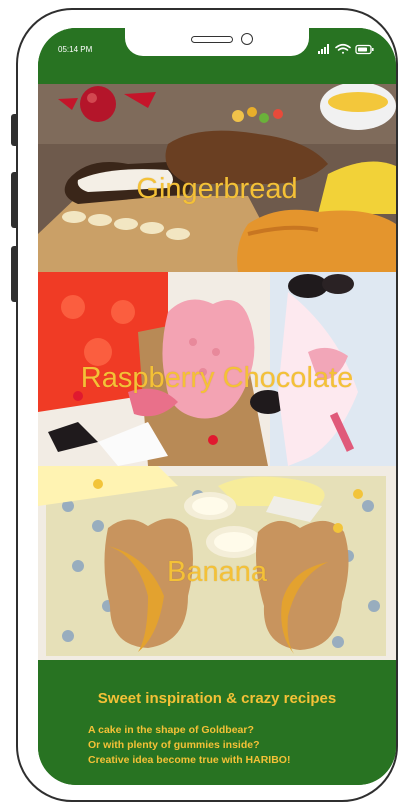 This screenshot has height=806, width=406. I want to click on camera-icon, so click(247, 39).